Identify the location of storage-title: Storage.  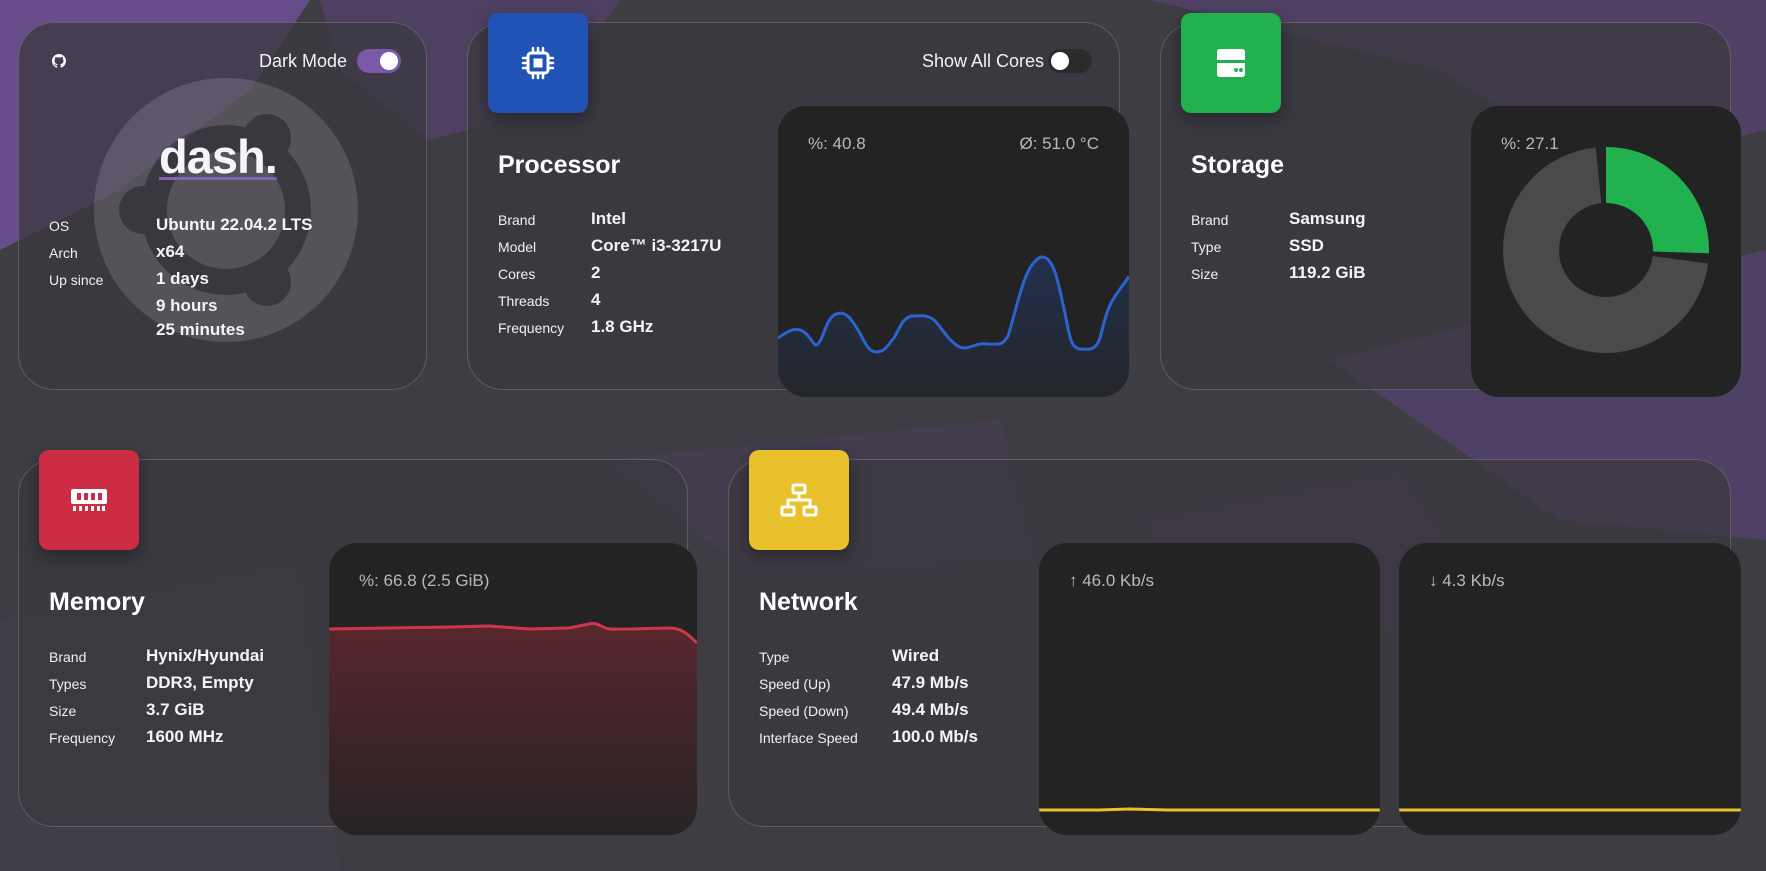
(1238, 165).